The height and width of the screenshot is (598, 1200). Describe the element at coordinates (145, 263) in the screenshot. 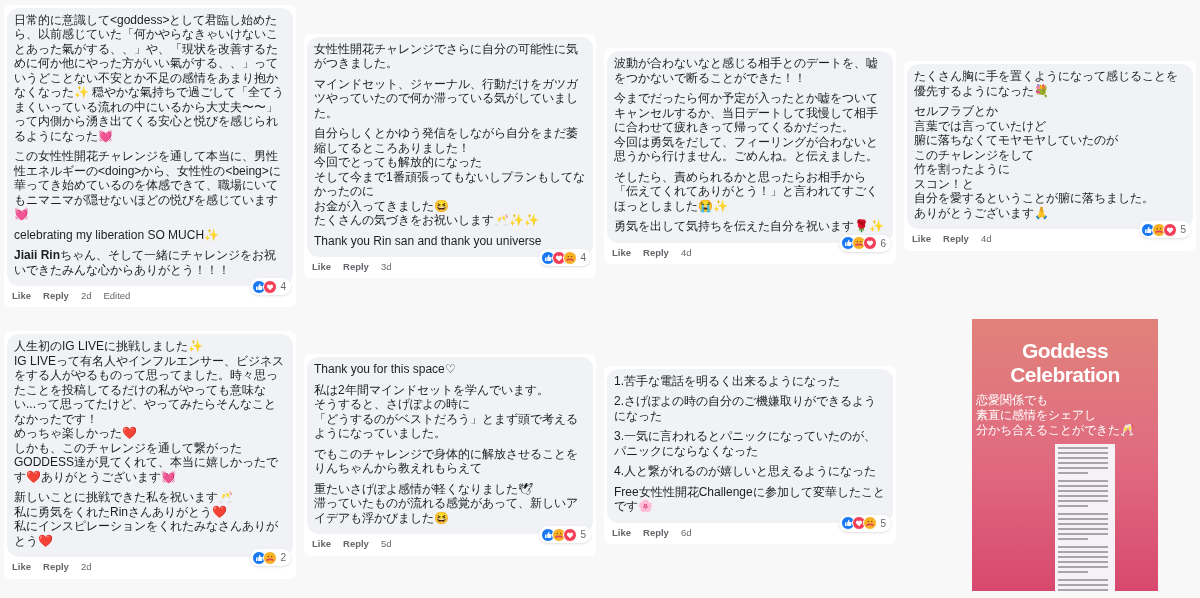

I see `comment-text: Jiaii Rinちゃん、そして一緒にチャレンジをお祝いできたみんな心からありがとう！！！` at that location.